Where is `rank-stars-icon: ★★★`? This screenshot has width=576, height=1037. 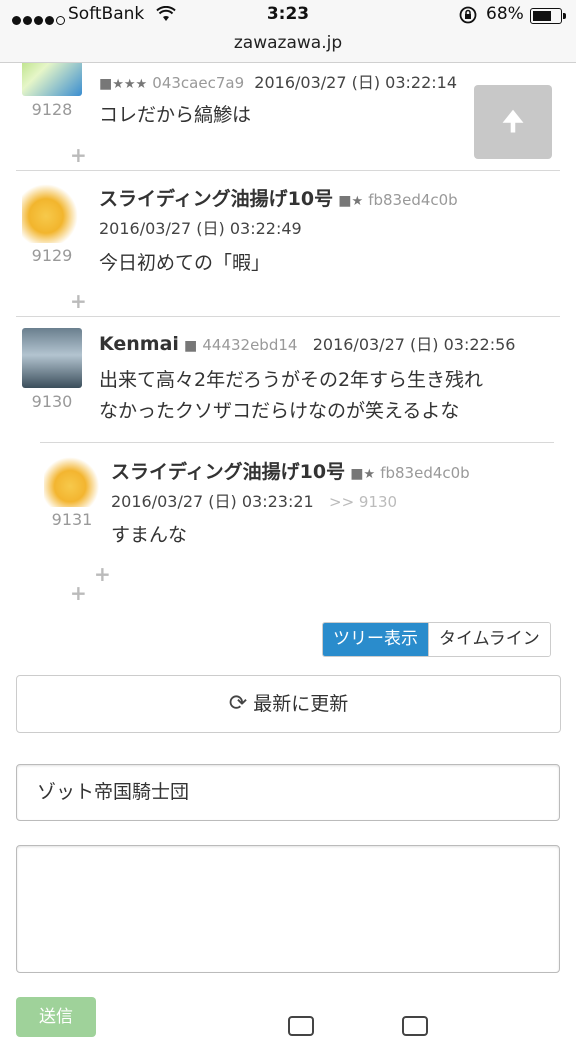
rank-stars-icon: ★★★ is located at coordinates (130, 84).